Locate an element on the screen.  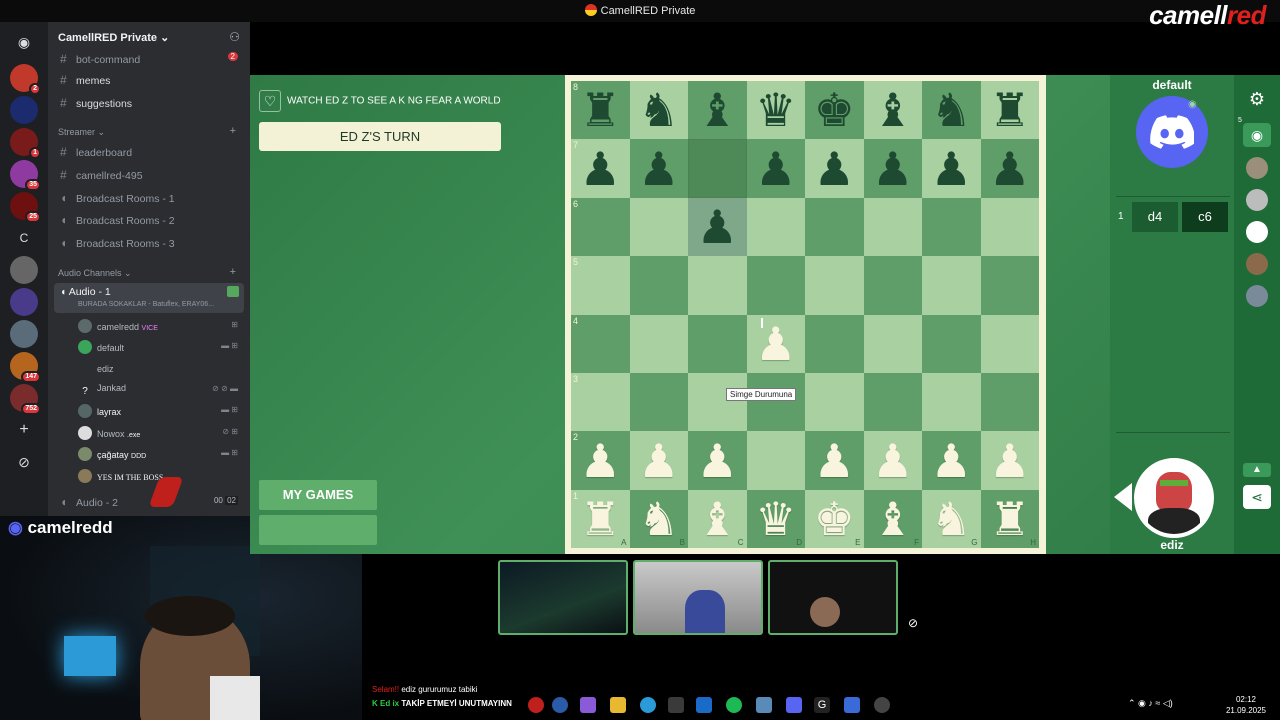
square-e8: ♚ is located at coordinates (834, 110).